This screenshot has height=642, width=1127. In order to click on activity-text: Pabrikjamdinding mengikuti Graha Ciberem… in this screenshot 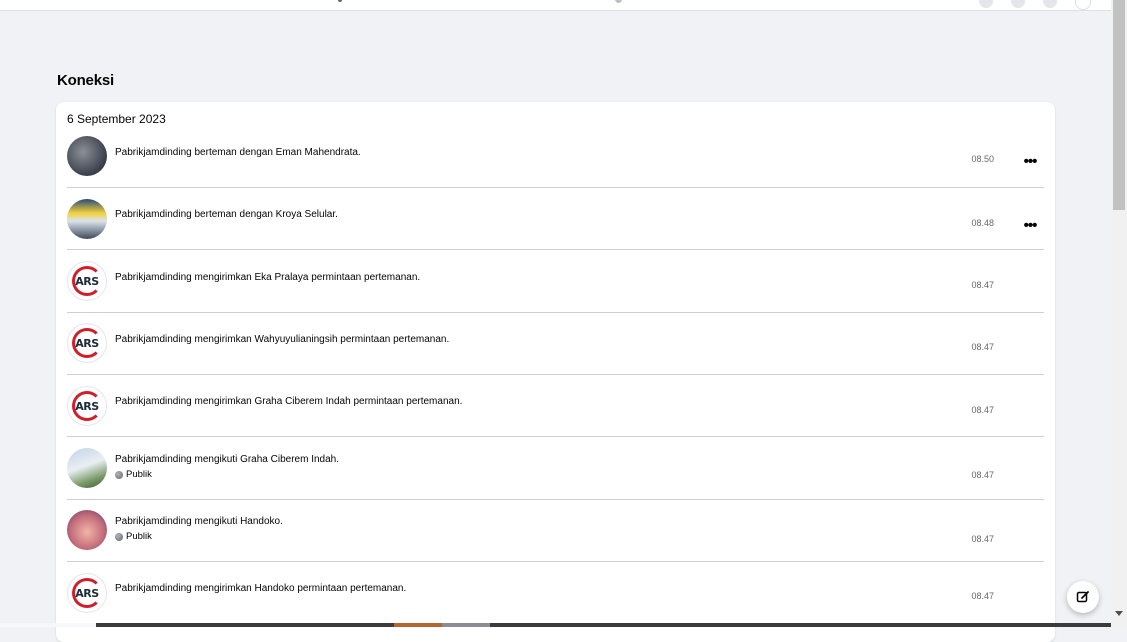, I will do `click(227, 459)`.